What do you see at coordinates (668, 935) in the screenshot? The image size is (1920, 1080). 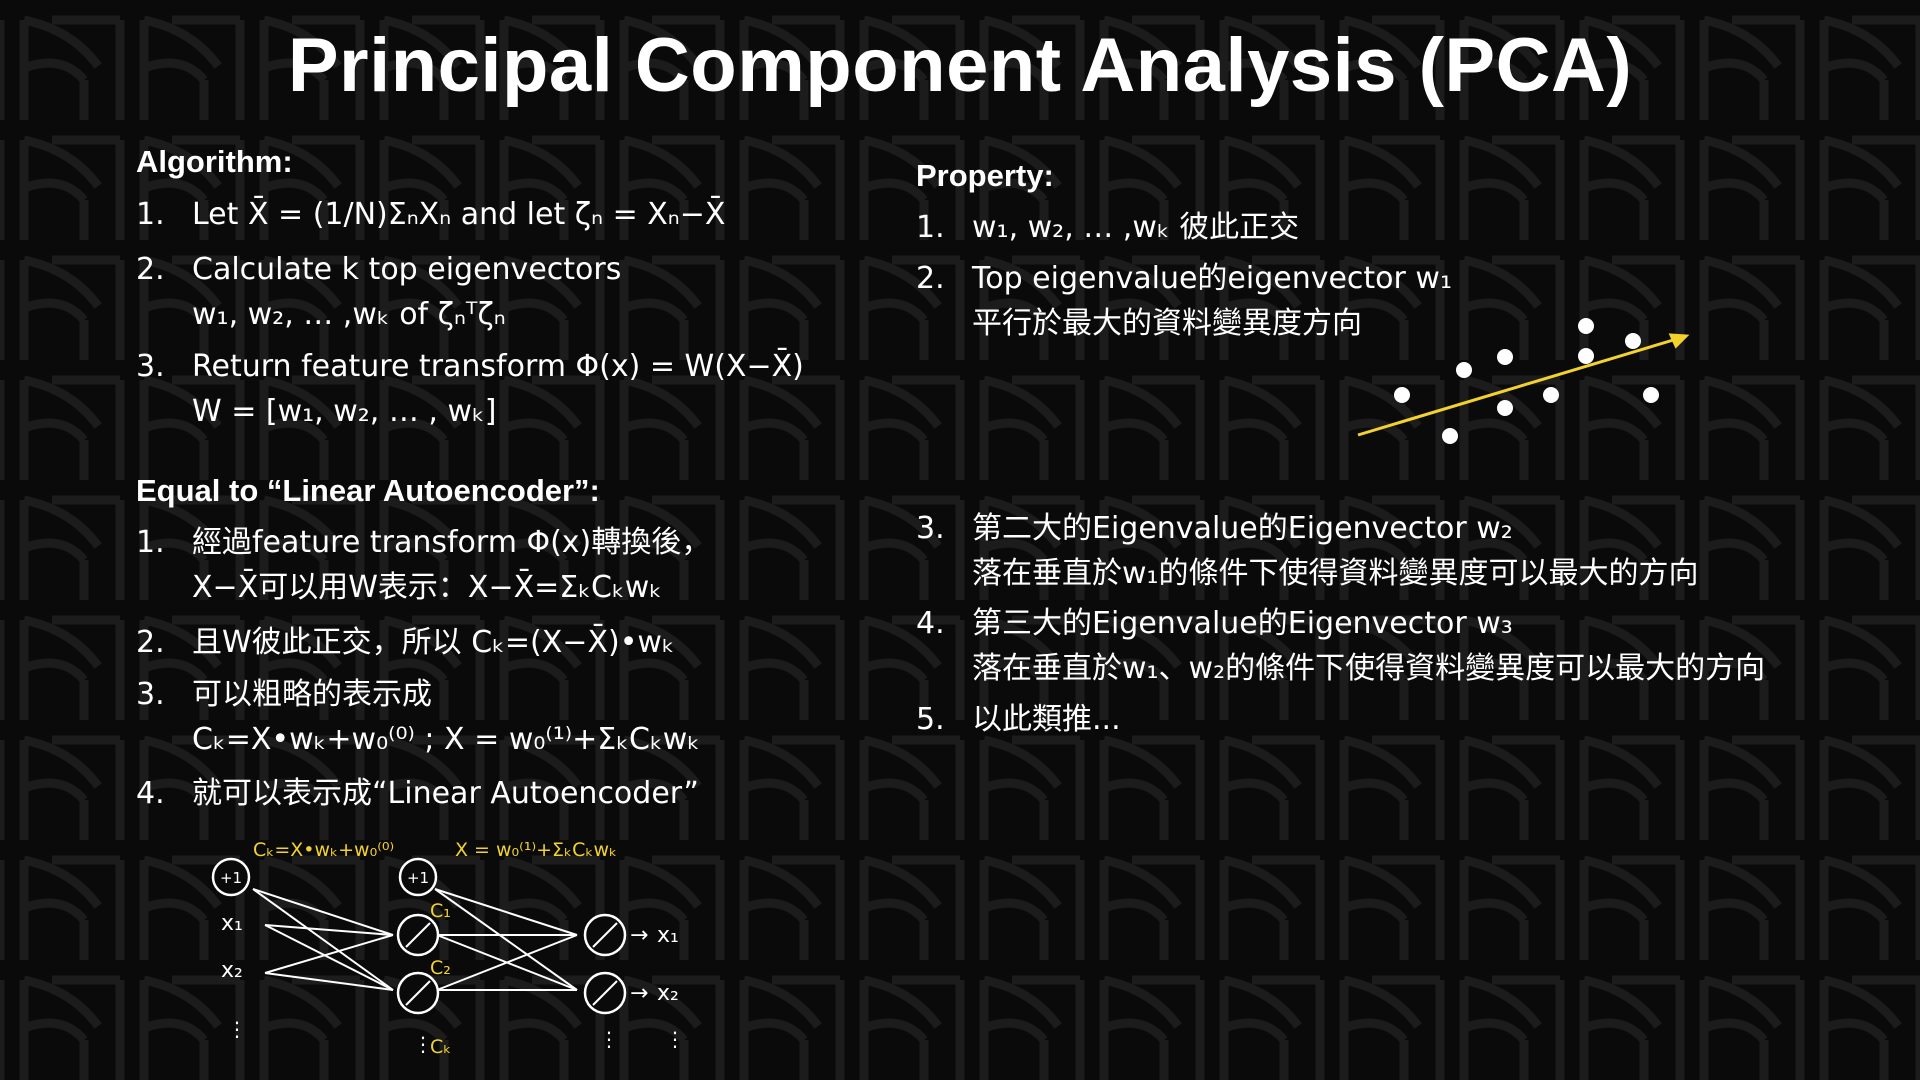 I see `output-label-1: x₁` at bounding box center [668, 935].